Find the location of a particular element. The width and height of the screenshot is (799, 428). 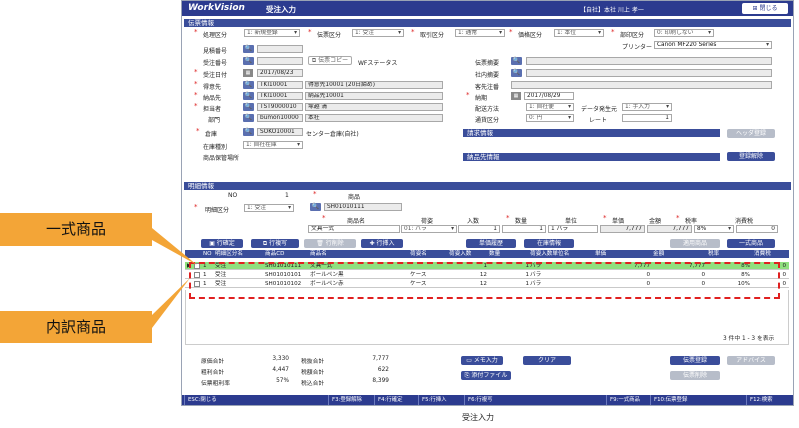

callout-arrows is located at coordinates (174, 278).